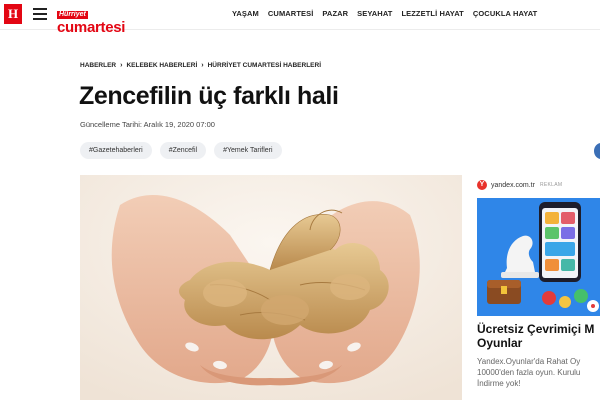 Image resolution: width=600 pixels, height=400 pixels. What do you see at coordinates (116, 150) in the screenshot?
I see `tag-gazetehaberleri: #Gazetehaberleri` at bounding box center [116, 150].